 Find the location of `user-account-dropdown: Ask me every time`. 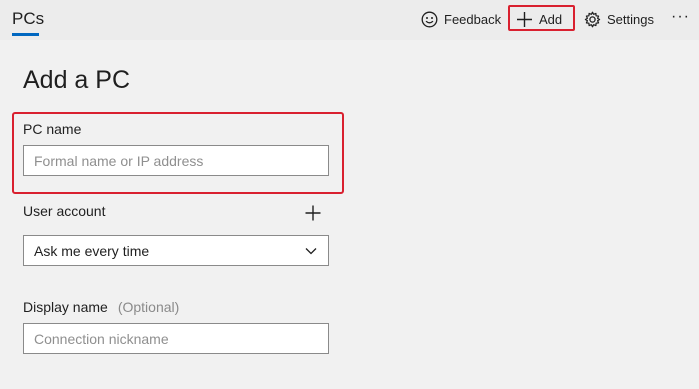

user-account-dropdown: Ask me every time is located at coordinates (176, 250).